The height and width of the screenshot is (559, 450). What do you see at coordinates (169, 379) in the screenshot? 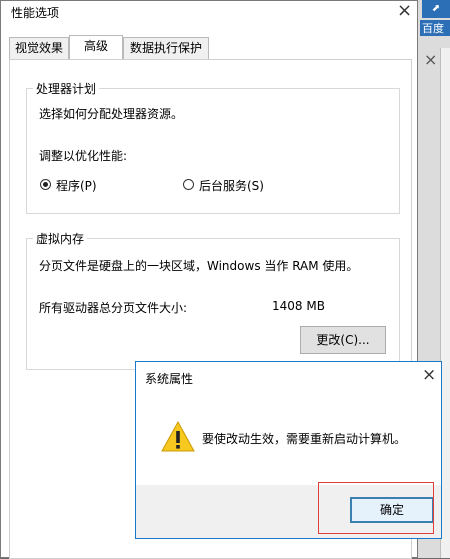
I see `dialog-title: 系统属性` at bounding box center [169, 379].